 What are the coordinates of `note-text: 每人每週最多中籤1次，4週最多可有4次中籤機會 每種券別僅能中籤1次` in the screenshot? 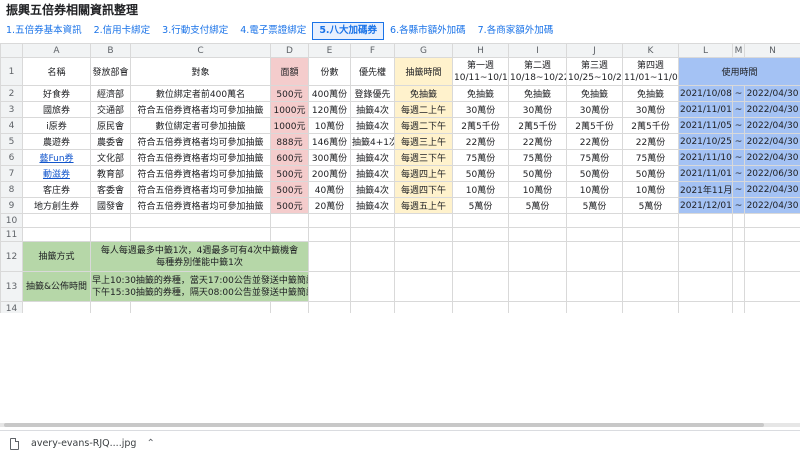 It's located at (199, 256).